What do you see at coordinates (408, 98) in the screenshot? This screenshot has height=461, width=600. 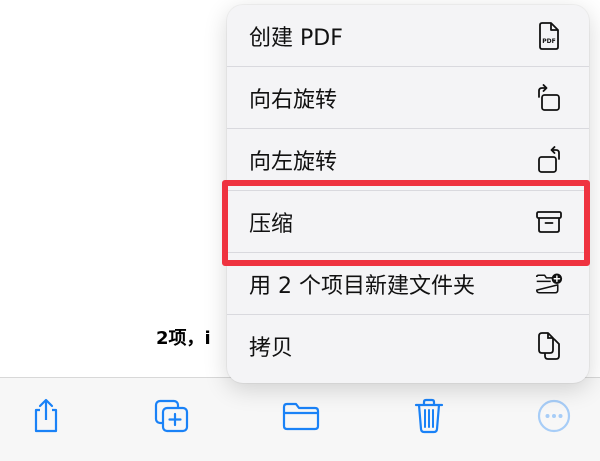 I see `menu-item-rotate-right: 向右旋转` at bounding box center [408, 98].